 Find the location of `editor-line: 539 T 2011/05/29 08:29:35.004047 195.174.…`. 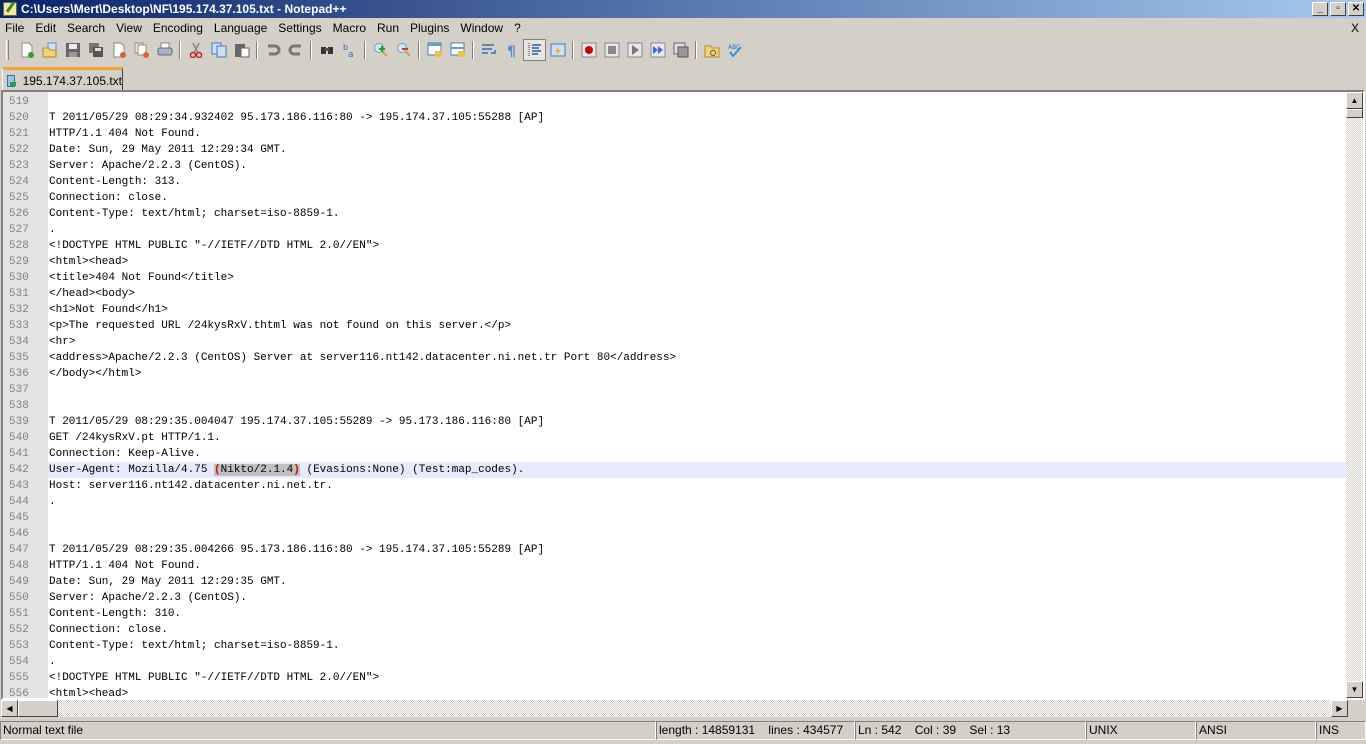

editor-line: 539 T 2011/05/29 08:29:35.004047 195.174.… is located at coordinates (674, 422).